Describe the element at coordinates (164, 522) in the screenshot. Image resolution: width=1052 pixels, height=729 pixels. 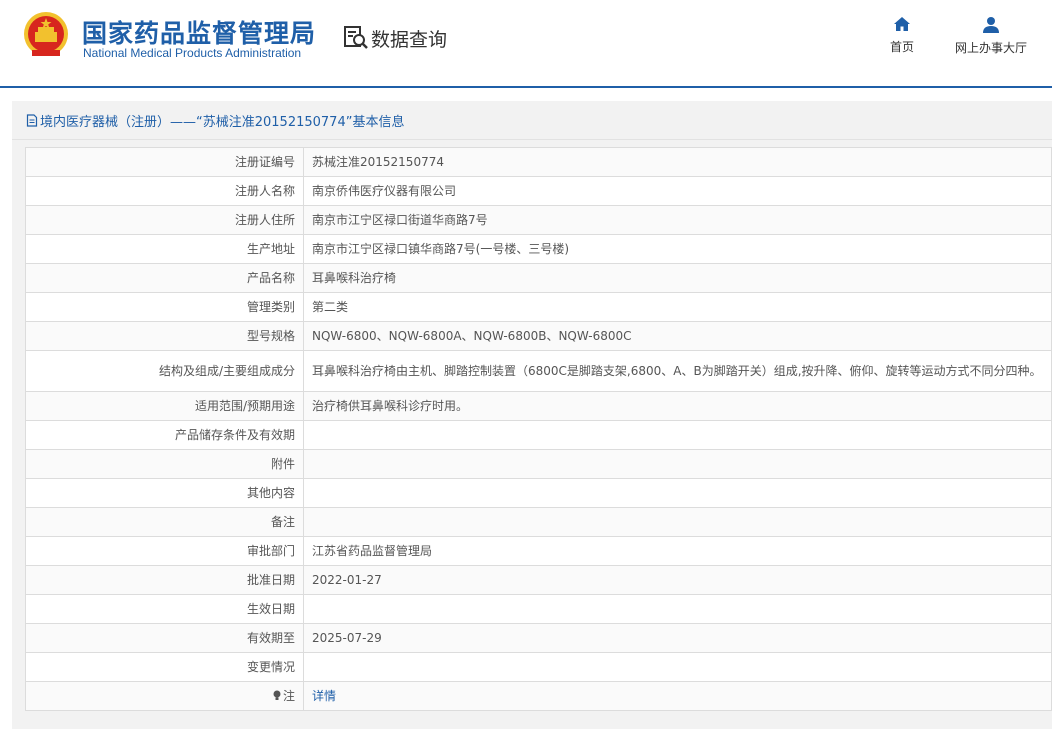
I see `field-label: 备注` at that location.